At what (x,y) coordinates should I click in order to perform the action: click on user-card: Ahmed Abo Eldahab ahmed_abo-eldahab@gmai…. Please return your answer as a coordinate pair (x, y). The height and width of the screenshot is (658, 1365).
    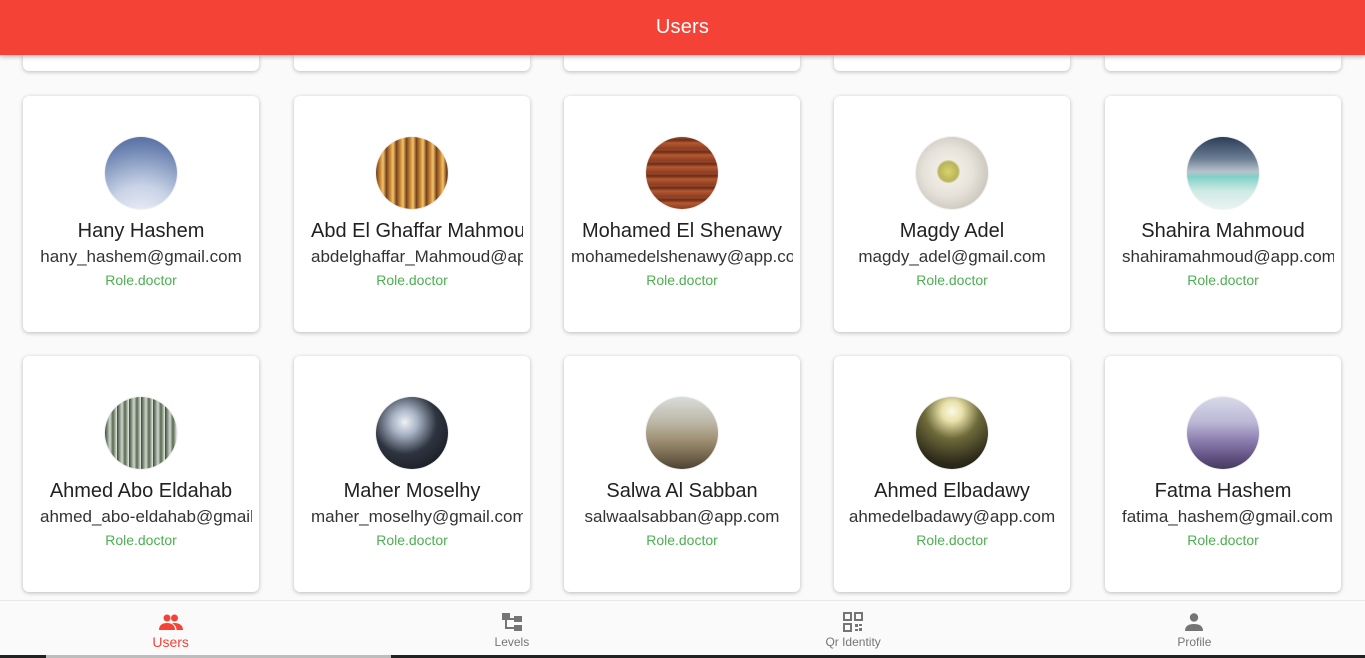
    Looking at the image, I should click on (141, 474).